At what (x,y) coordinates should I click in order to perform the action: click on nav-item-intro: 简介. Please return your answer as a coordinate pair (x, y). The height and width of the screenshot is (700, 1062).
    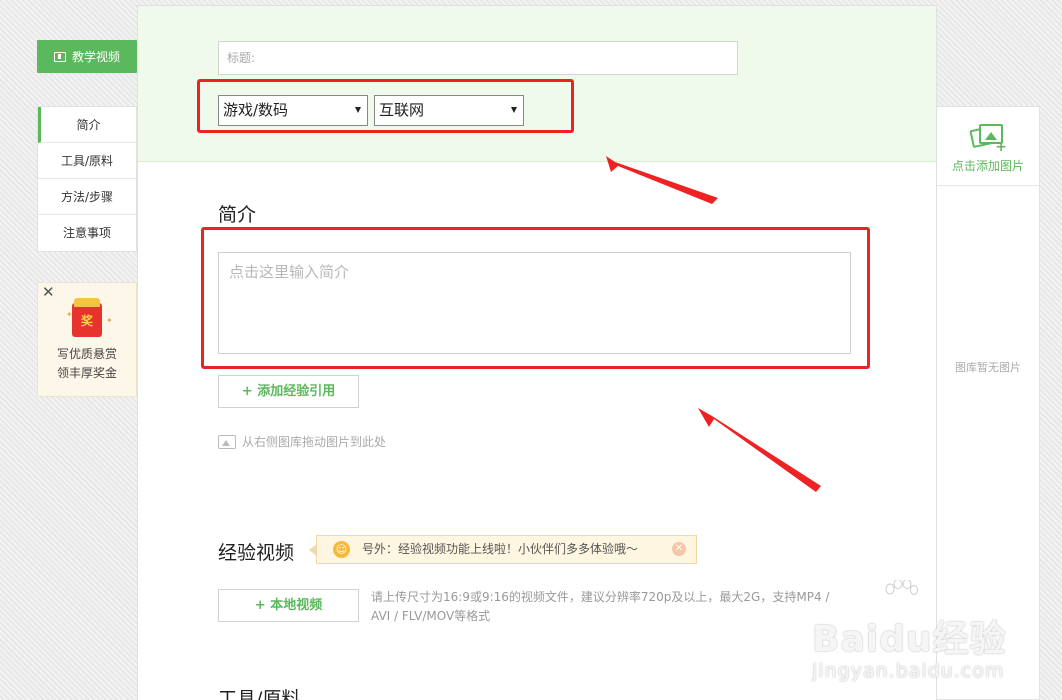
    Looking at the image, I should click on (87, 125).